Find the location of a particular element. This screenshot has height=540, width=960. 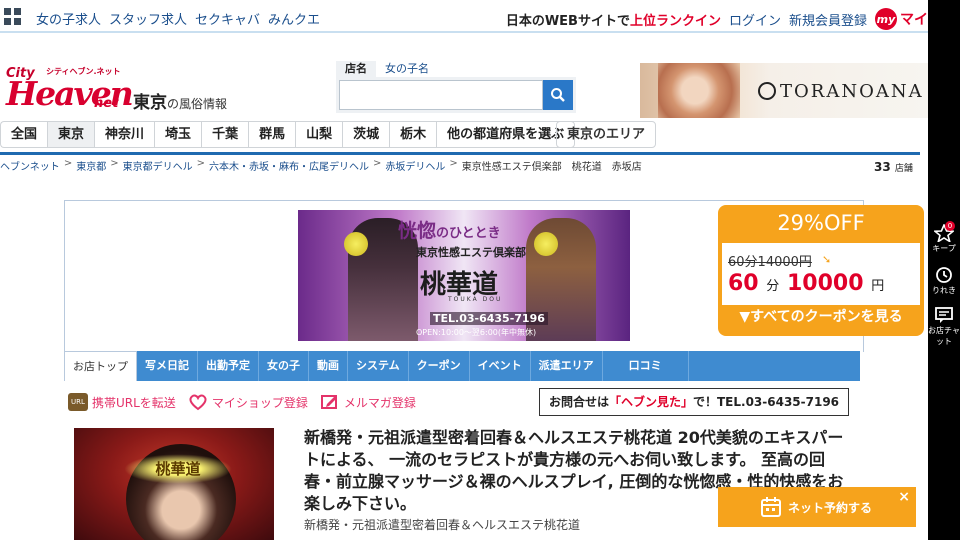

pref-tochigi: 栃木 is located at coordinates (413, 134).